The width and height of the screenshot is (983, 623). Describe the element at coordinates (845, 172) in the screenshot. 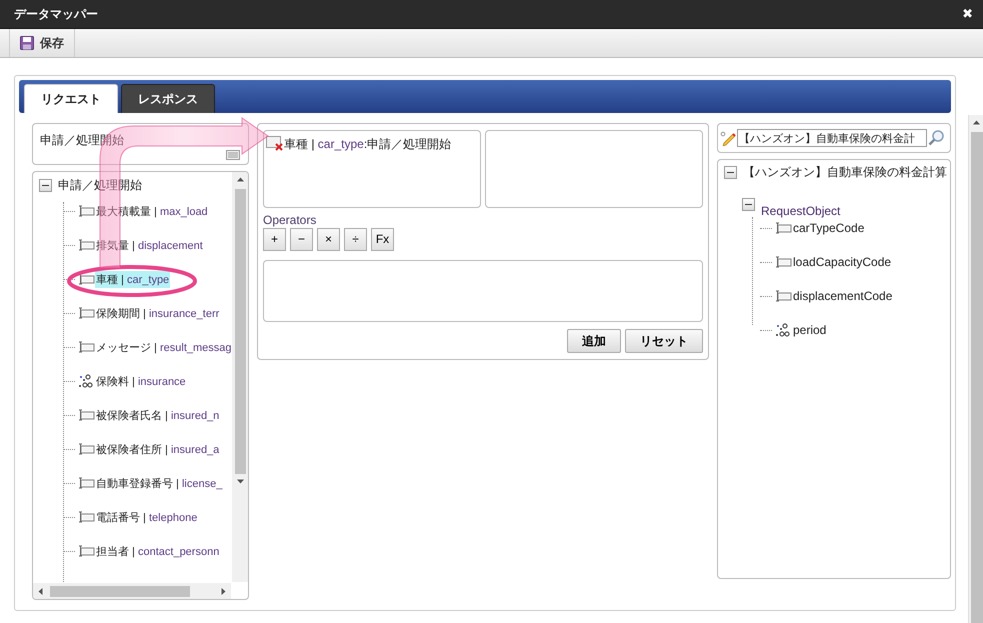

I see `tree-node: 【ハンズオン】自動車保険の料金計算` at that location.